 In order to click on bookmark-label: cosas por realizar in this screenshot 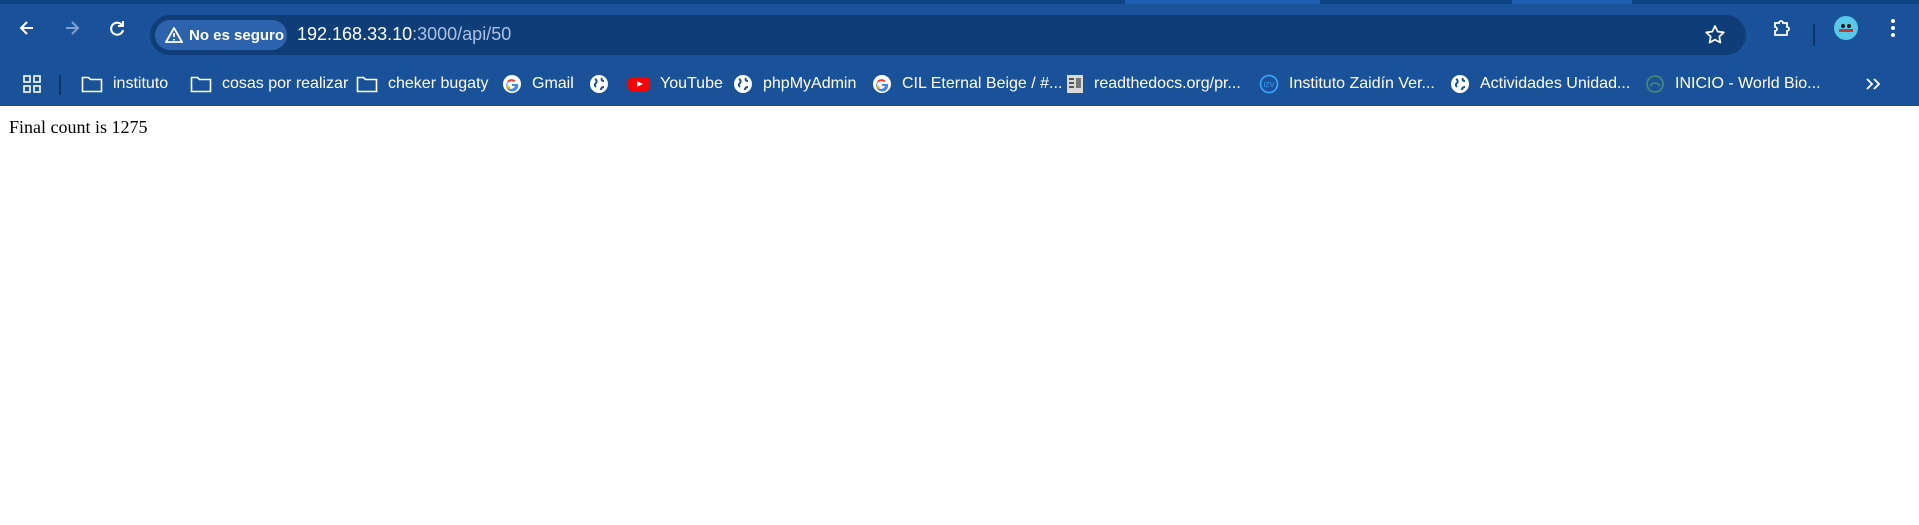, I will do `click(285, 83)`.